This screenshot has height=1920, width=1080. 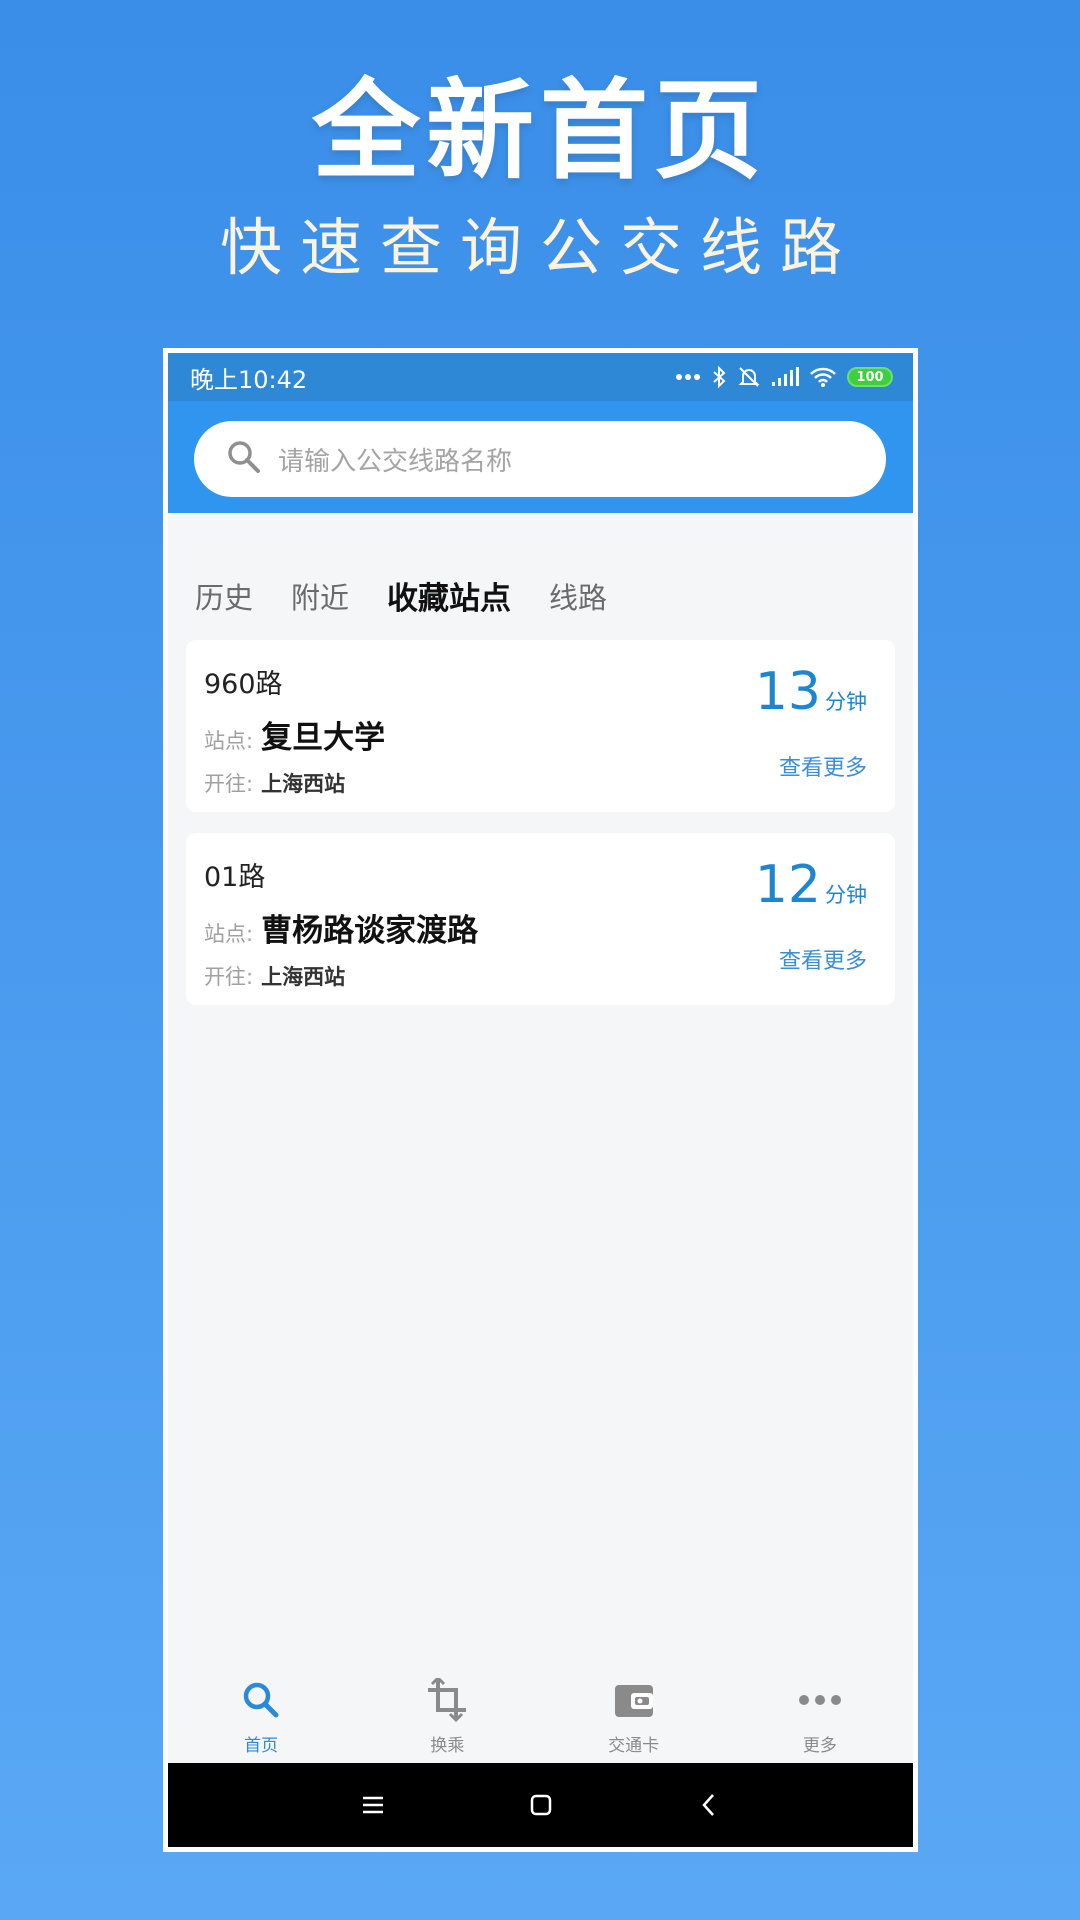 I want to click on promo-title: 全新首页, so click(x=539, y=131).